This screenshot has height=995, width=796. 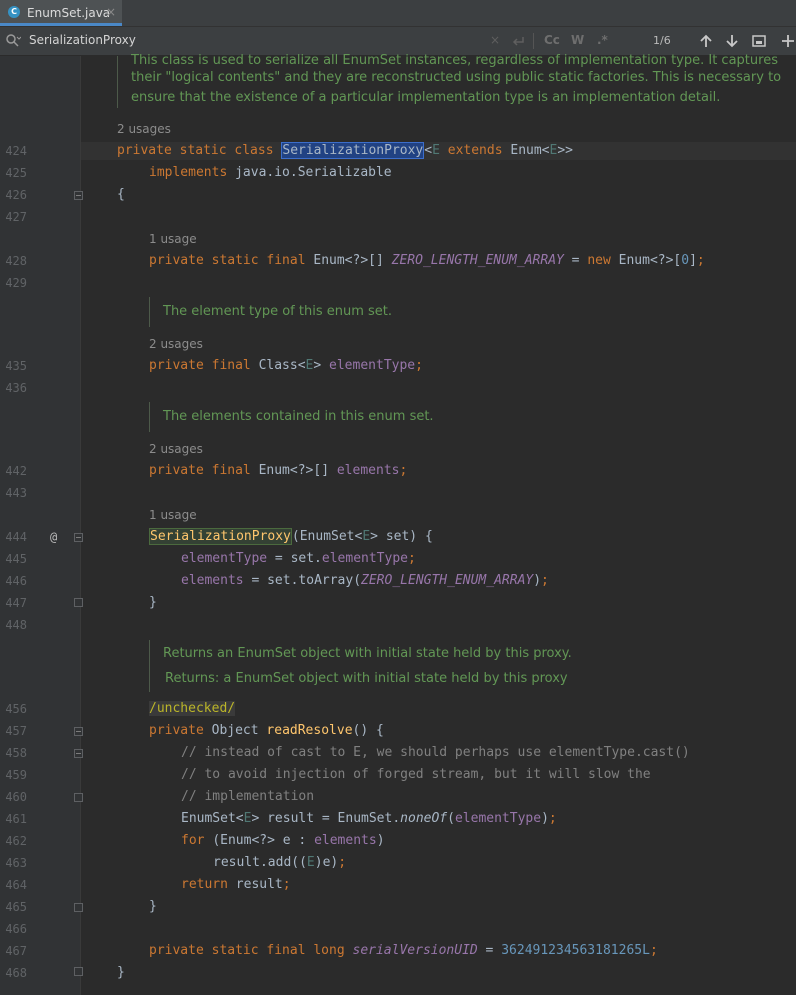 What do you see at coordinates (278, 311) in the screenshot?
I see `doc-comment-line: The element type of this enum set.` at bounding box center [278, 311].